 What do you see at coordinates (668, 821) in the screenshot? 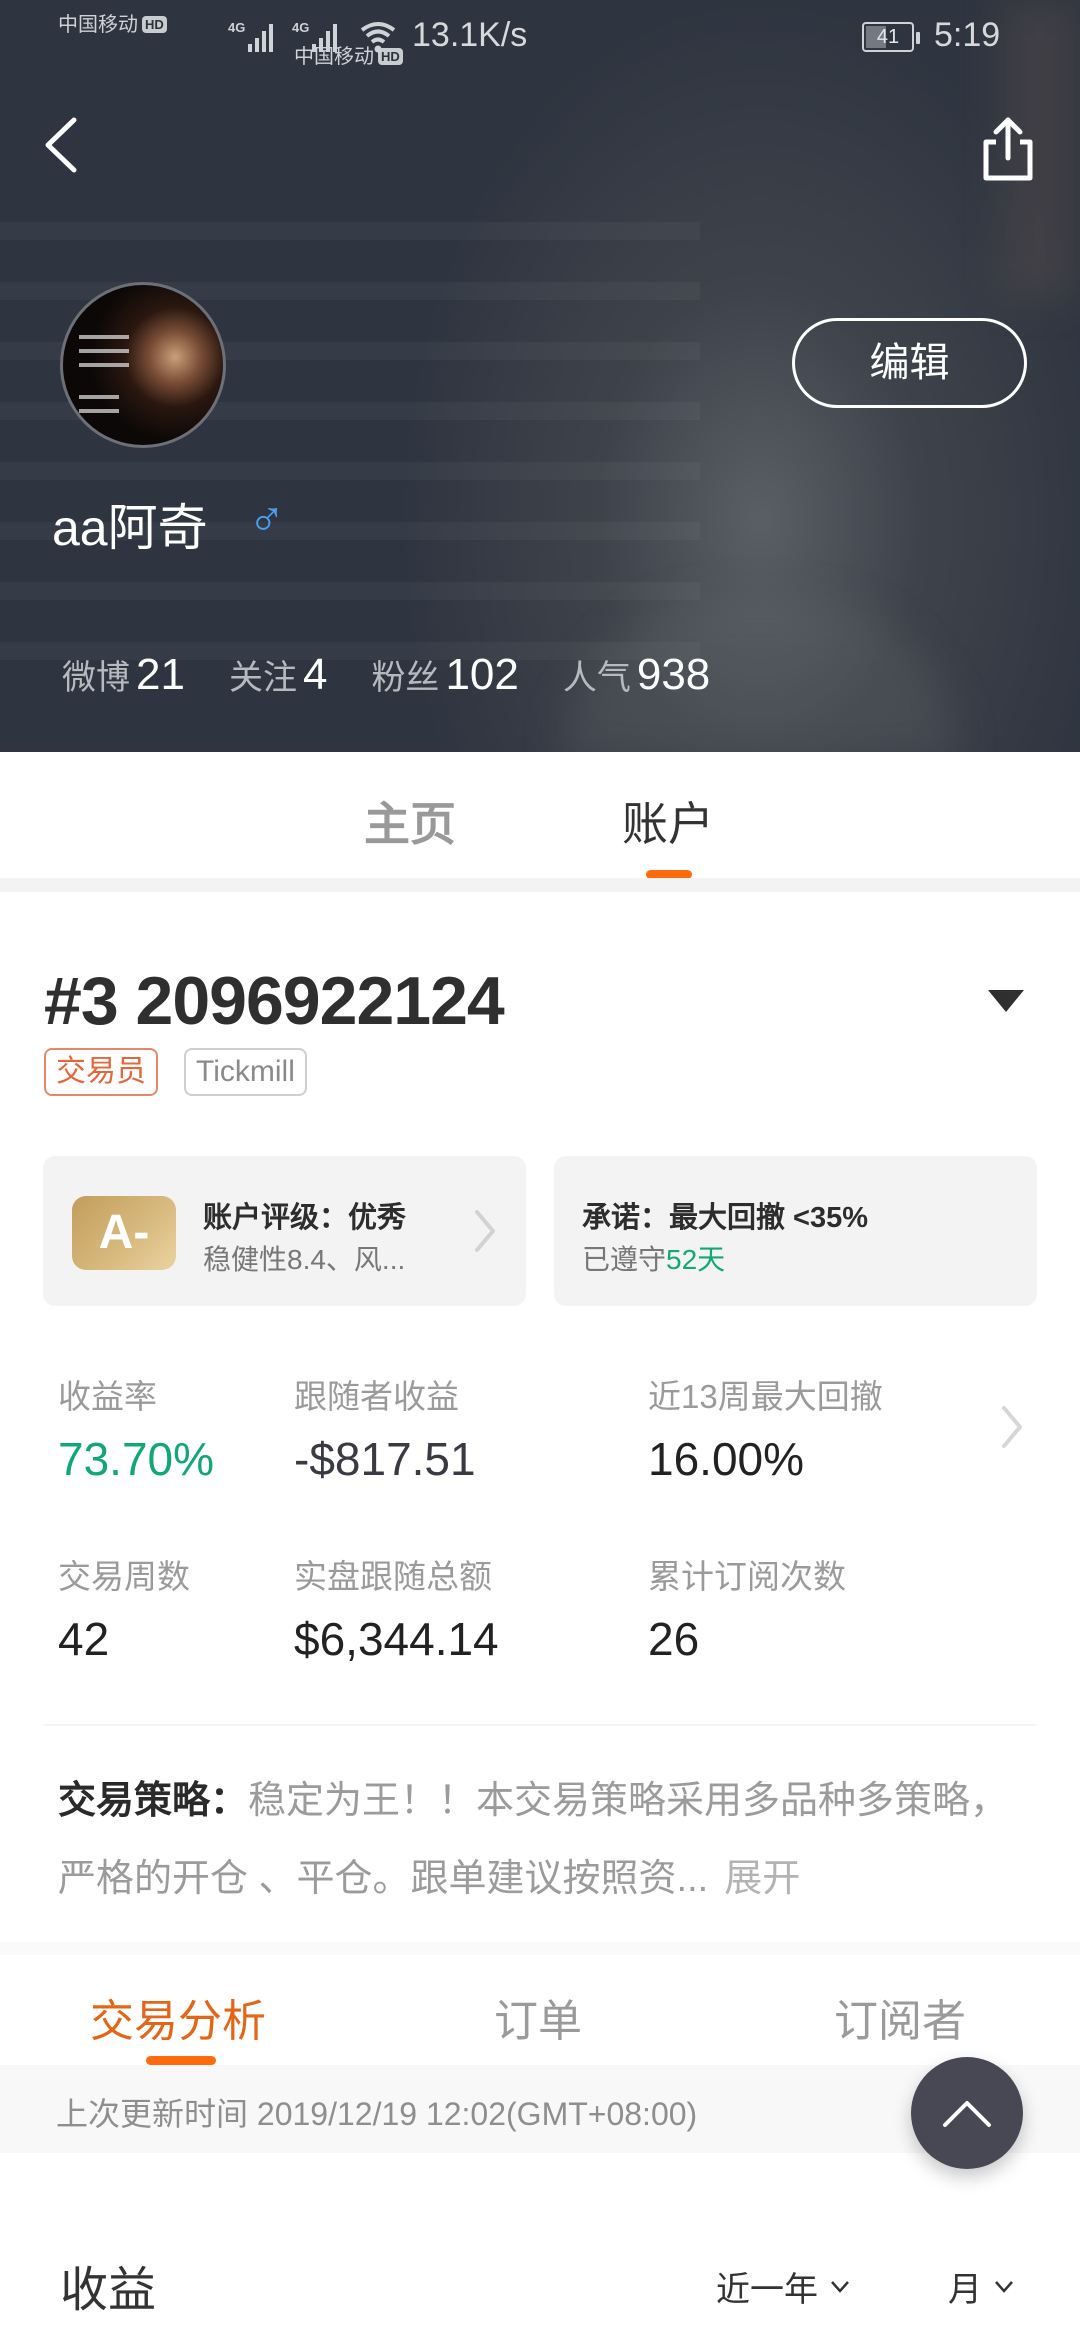
I see `tab-account: 账户` at bounding box center [668, 821].